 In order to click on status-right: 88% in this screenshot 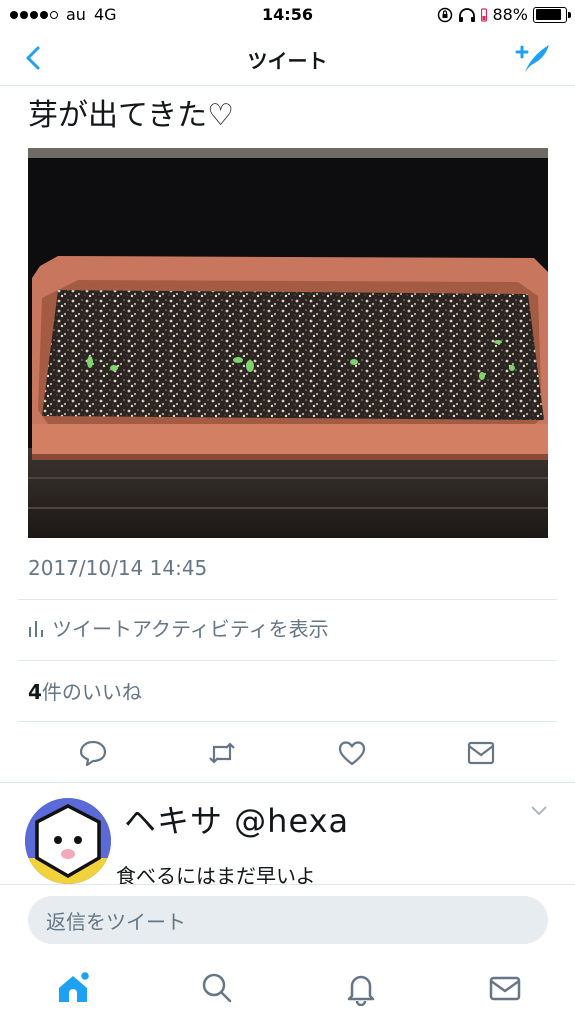, I will do `click(504, 14)`.